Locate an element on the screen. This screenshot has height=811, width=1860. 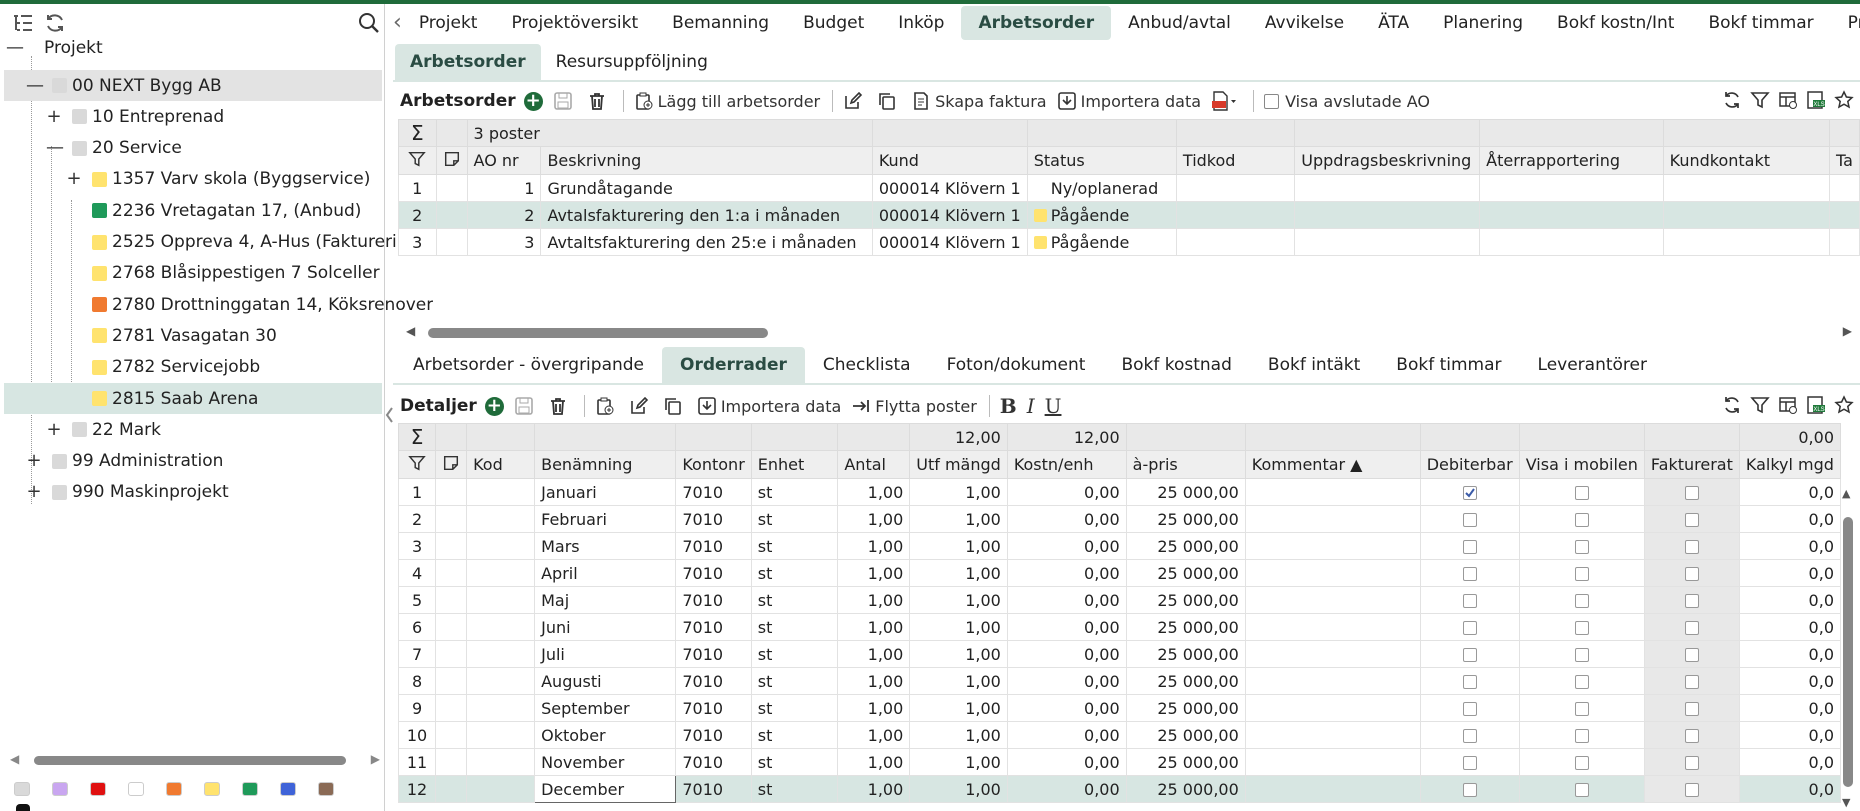
tab-9: Planering is located at coordinates (1483, 23).